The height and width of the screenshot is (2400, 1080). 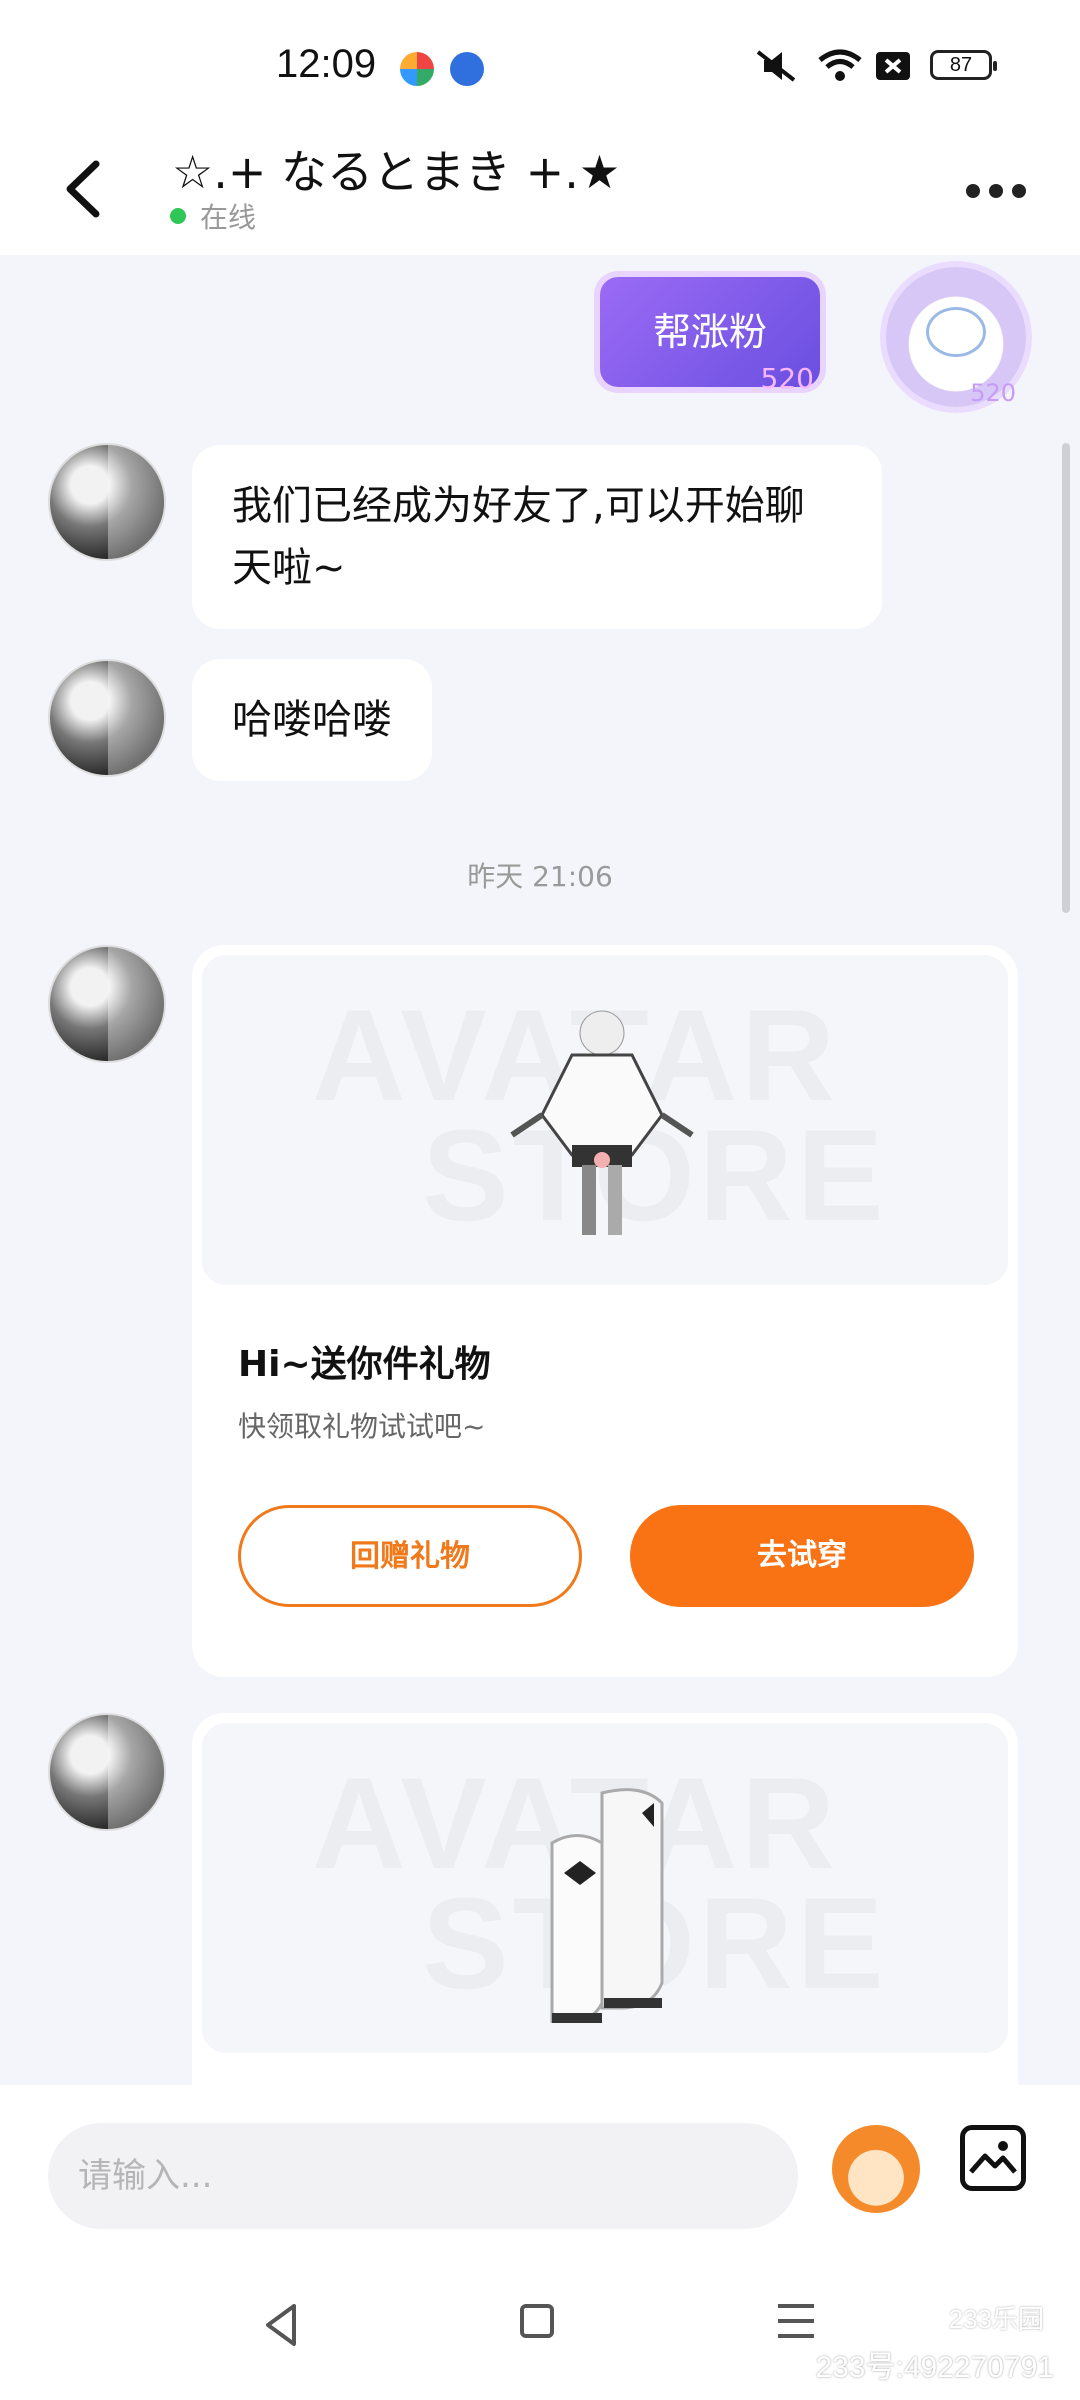 What do you see at coordinates (934, 2367) in the screenshot?
I see `watermark-user-id: 233号:492270791` at bounding box center [934, 2367].